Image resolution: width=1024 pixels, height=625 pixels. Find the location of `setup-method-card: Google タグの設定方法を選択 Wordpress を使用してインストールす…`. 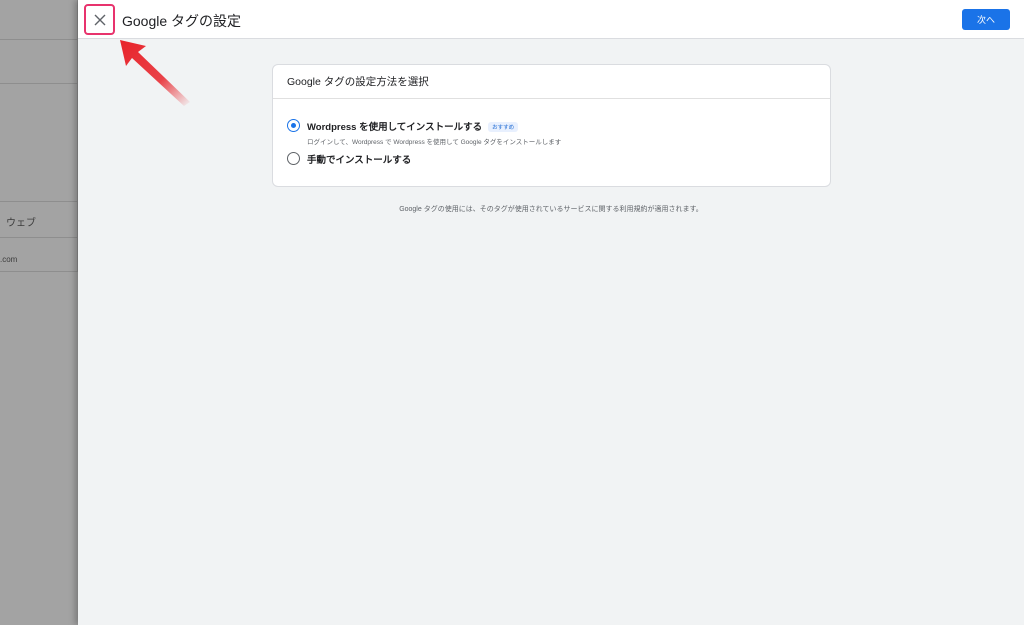

setup-method-card: Google タグの設定方法を選択 Wordpress を使用してインストールす… is located at coordinates (551, 125).